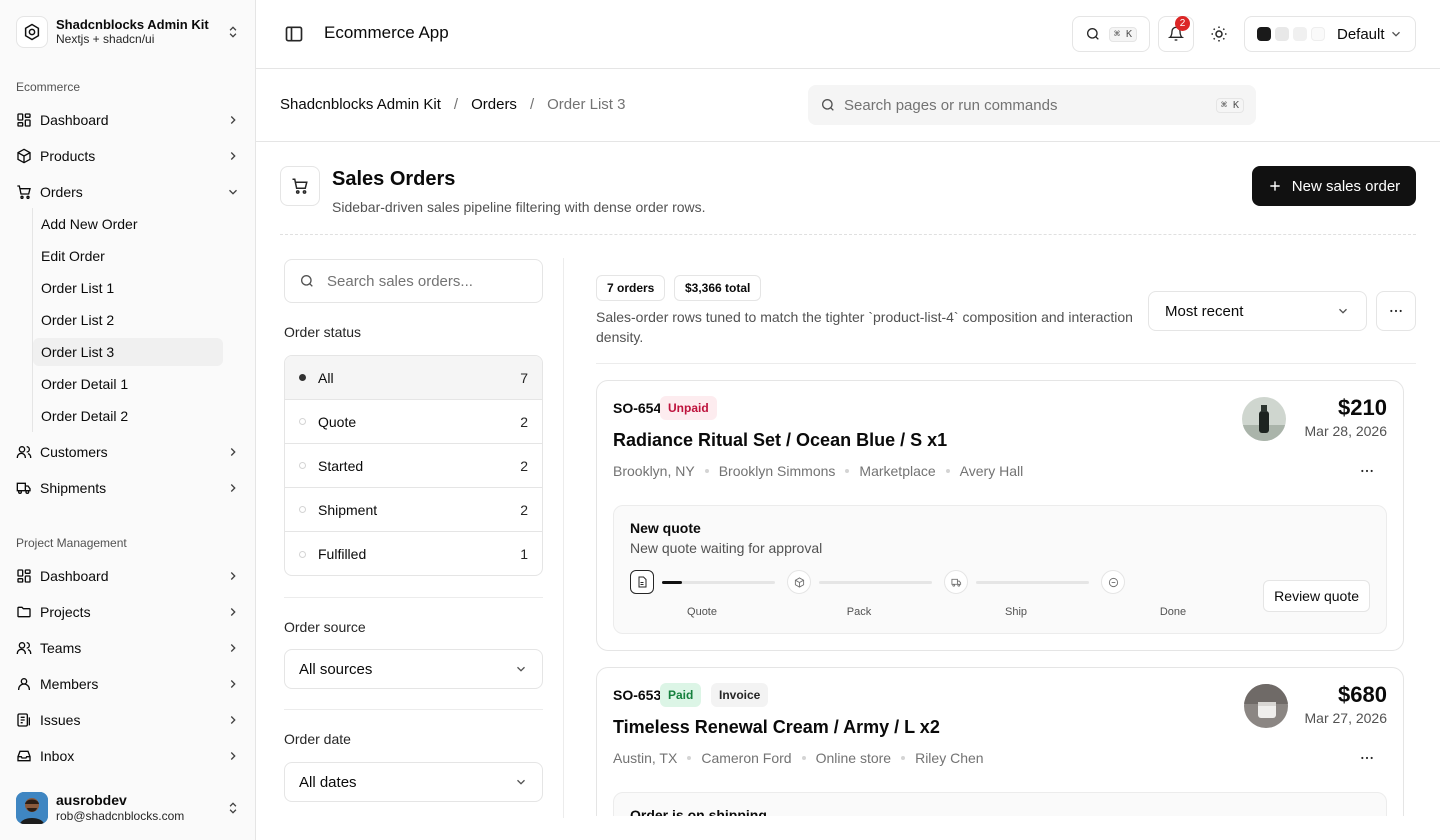 The image size is (1440, 840). I want to click on cart-icon, so click(300, 186).